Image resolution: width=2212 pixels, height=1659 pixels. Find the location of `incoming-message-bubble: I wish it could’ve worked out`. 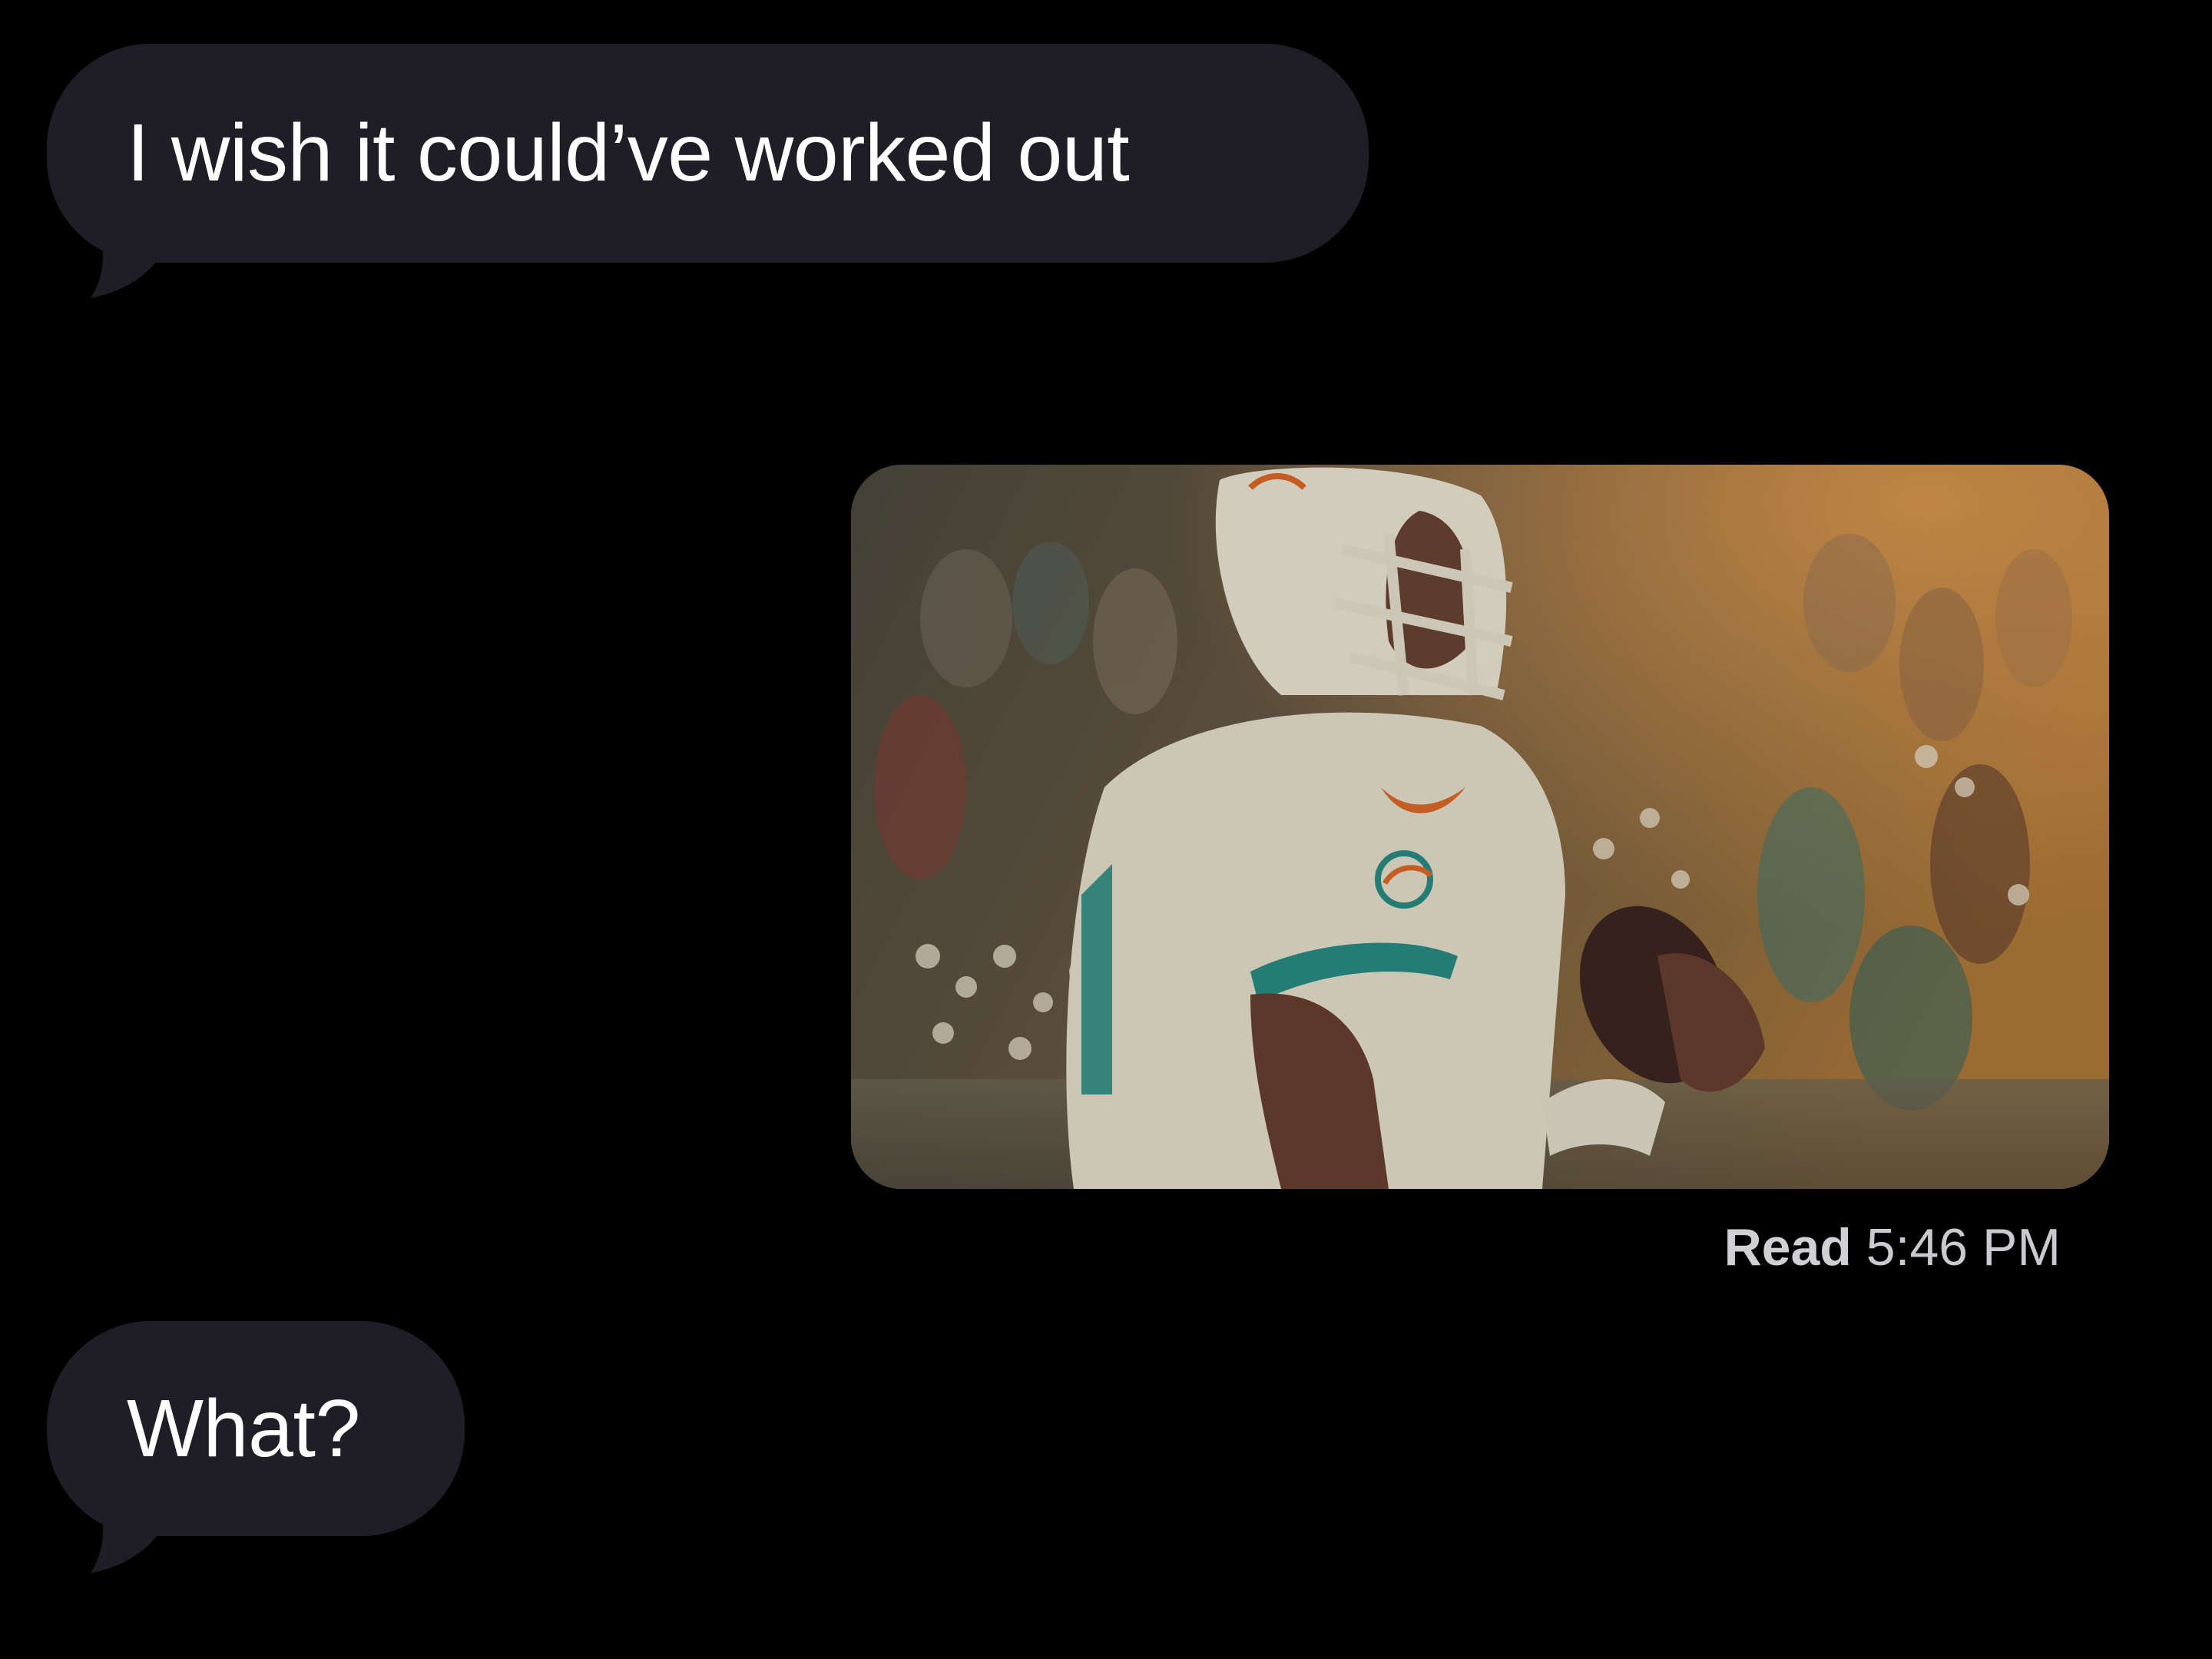

incoming-message-bubble: I wish it could’ve worked out is located at coordinates (708, 154).